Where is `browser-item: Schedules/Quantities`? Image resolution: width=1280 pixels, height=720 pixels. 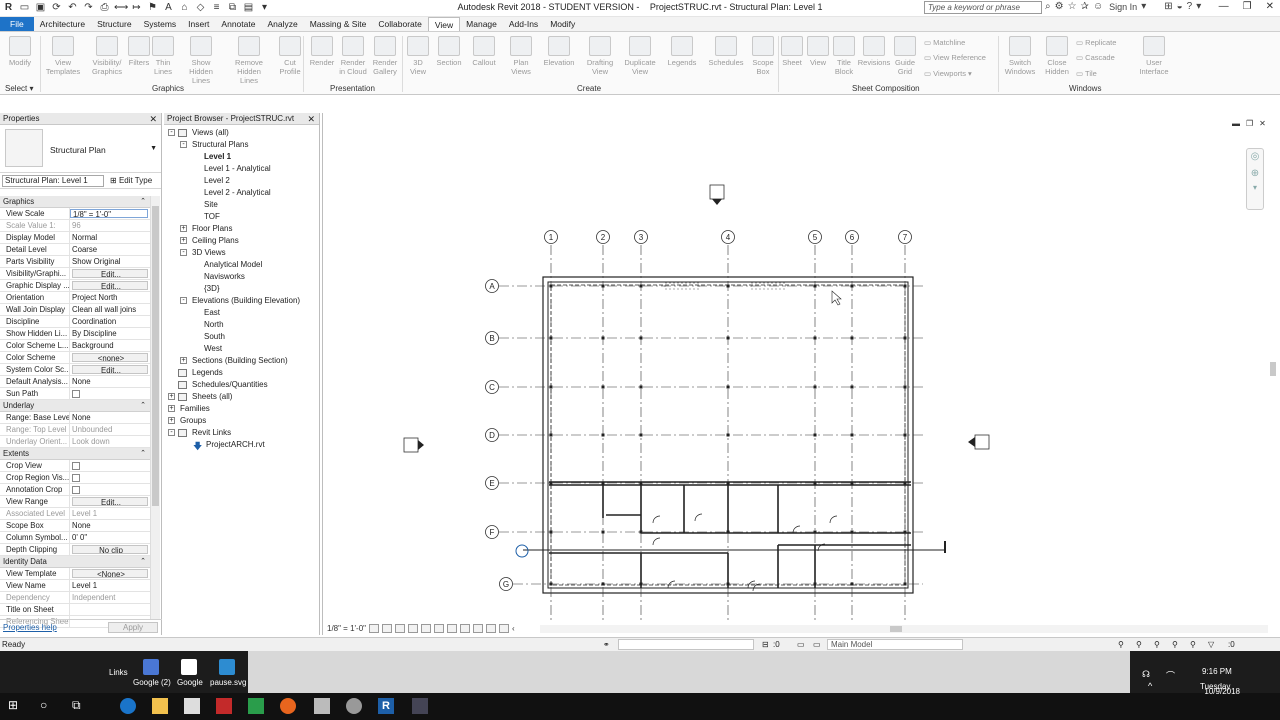 browser-item: Schedules/Quantities is located at coordinates (242, 385).